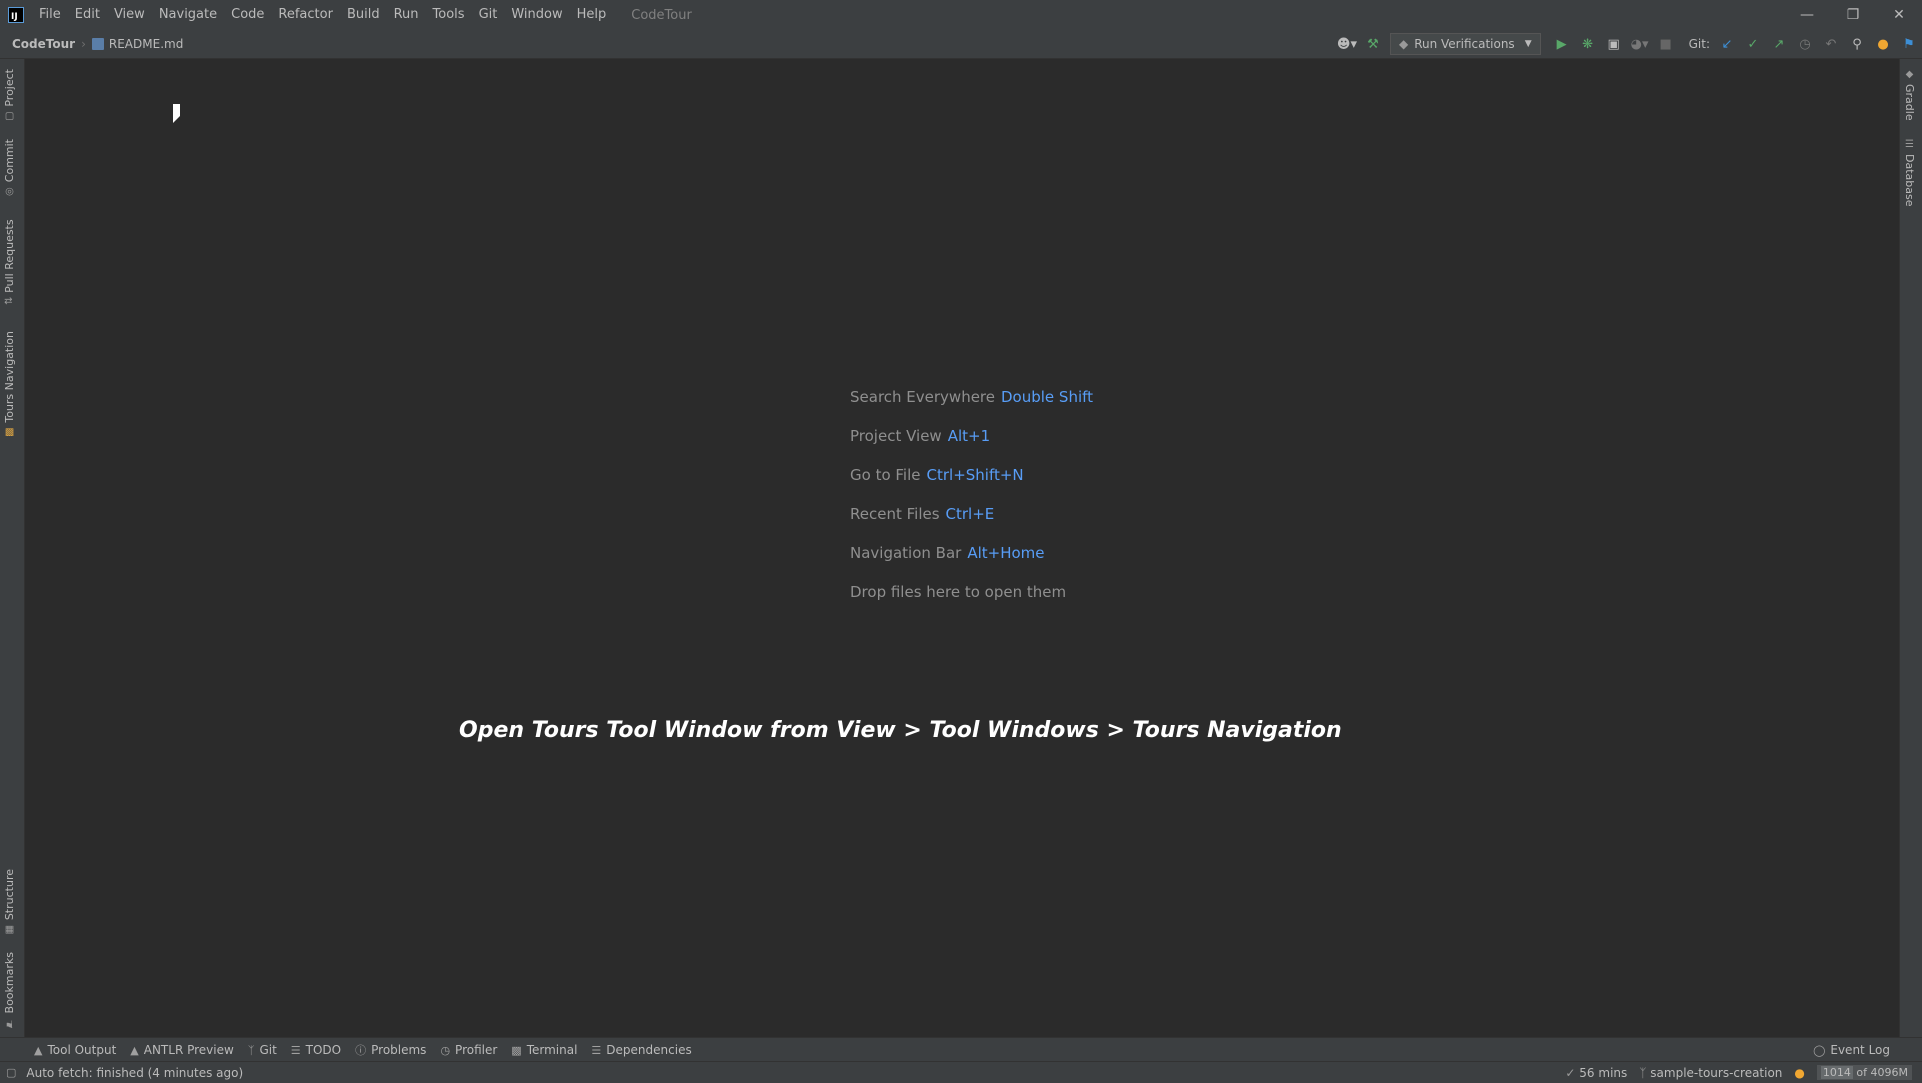 The width and height of the screenshot is (1922, 1083). Describe the element at coordinates (1857, 44) in the screenshot. I see `search-icon: ⚲` at that location.